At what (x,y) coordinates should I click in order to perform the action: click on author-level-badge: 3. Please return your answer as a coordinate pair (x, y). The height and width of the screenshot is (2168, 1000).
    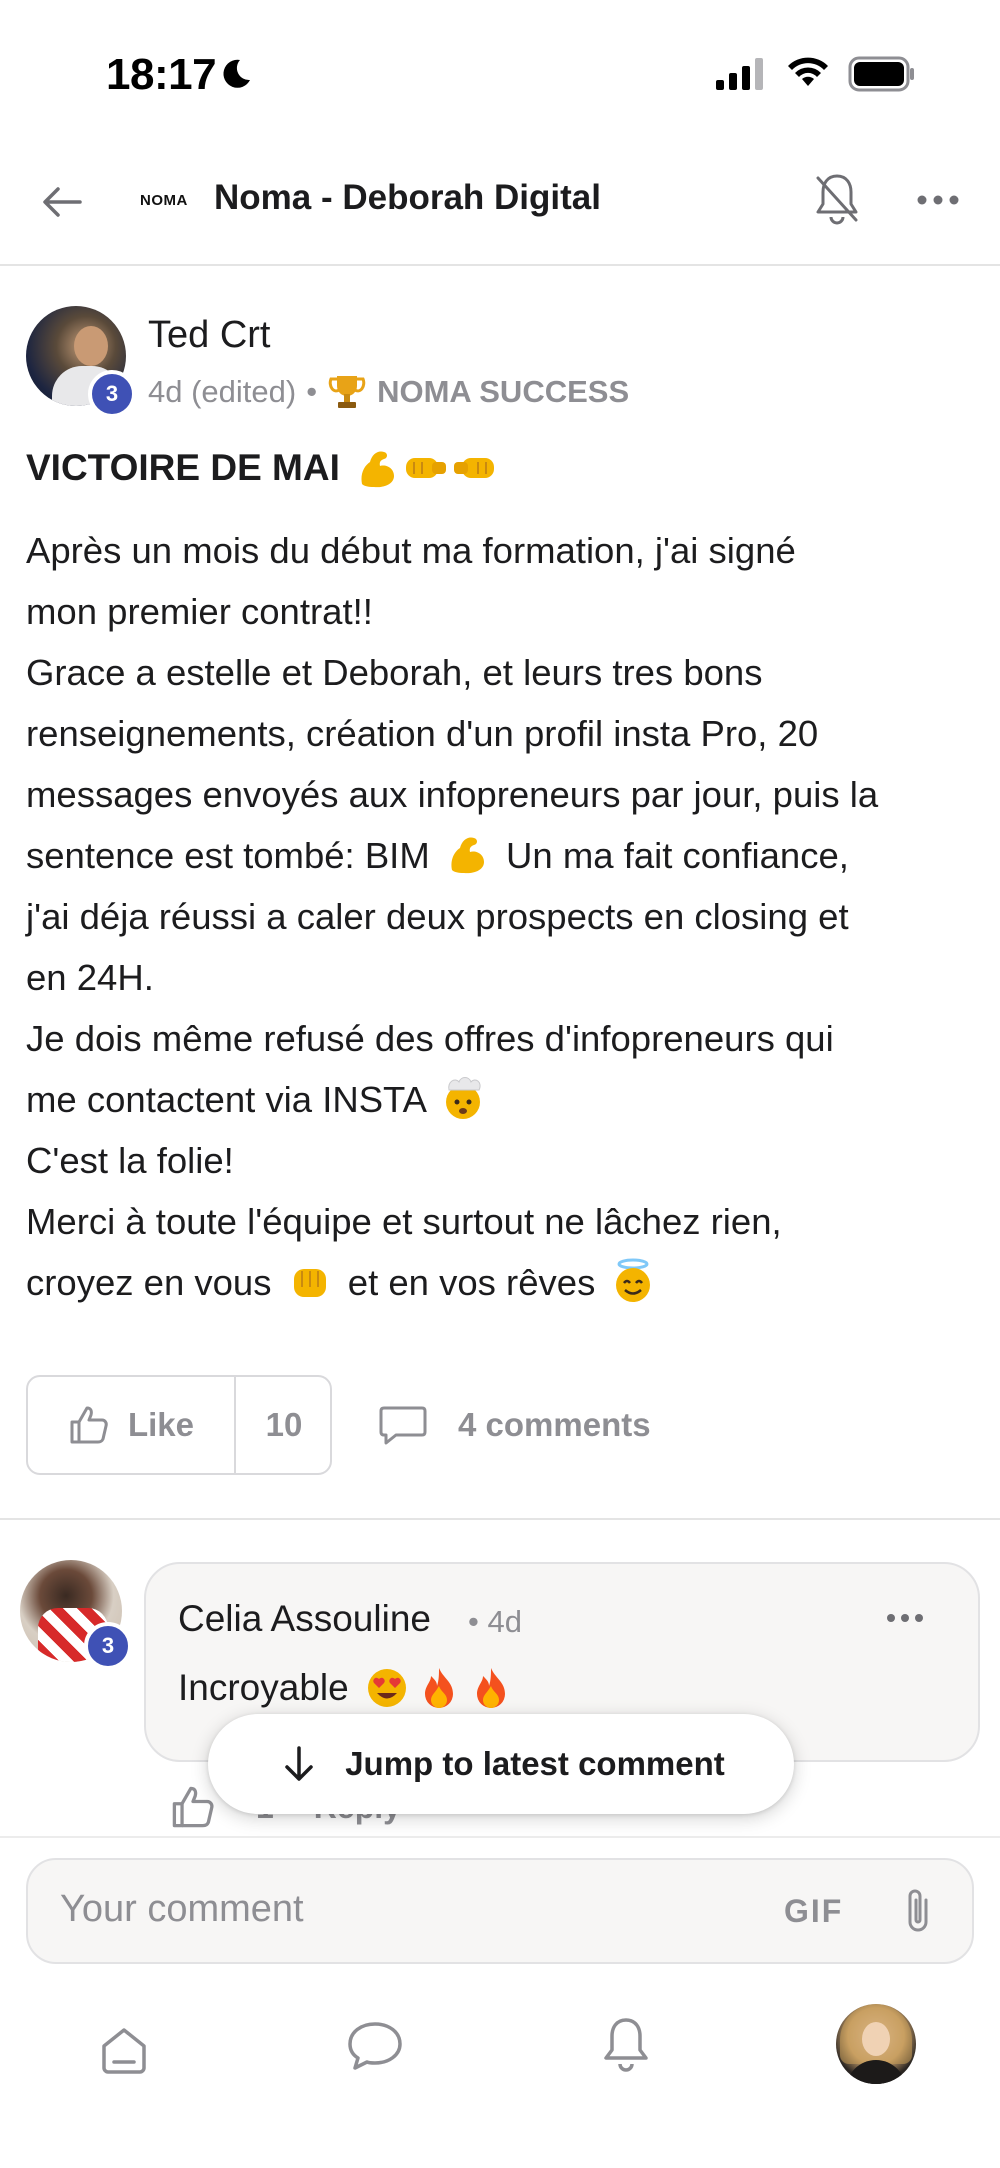
    Looking at the image, I should click on (112, 394).